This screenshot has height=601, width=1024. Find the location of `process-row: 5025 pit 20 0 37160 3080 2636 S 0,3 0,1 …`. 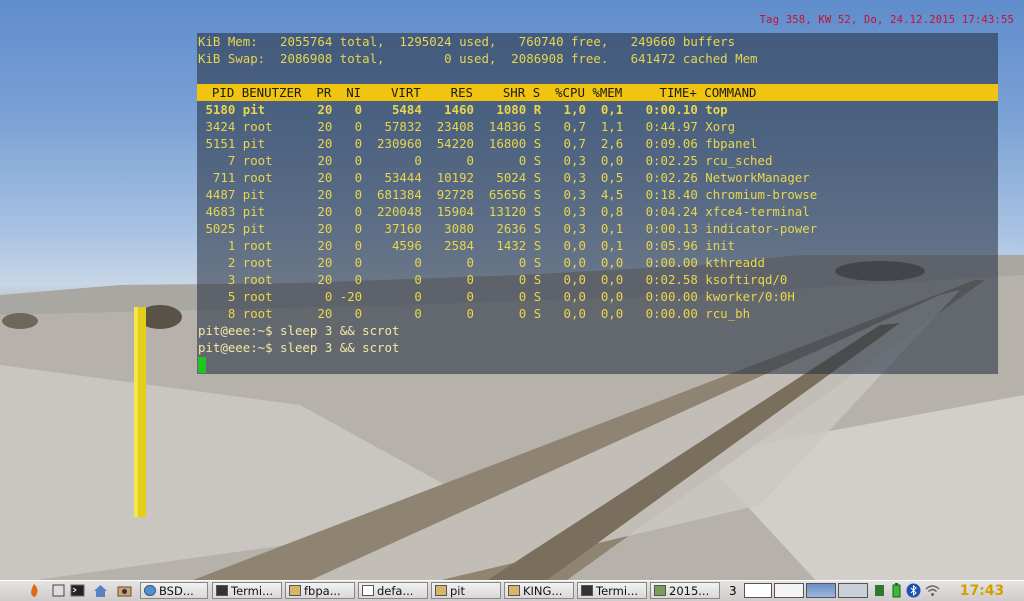

process-row: 5025 pit 20 0 37160 3080 2636 S 0,3 0,1 … is located at coordinates (508, 228).